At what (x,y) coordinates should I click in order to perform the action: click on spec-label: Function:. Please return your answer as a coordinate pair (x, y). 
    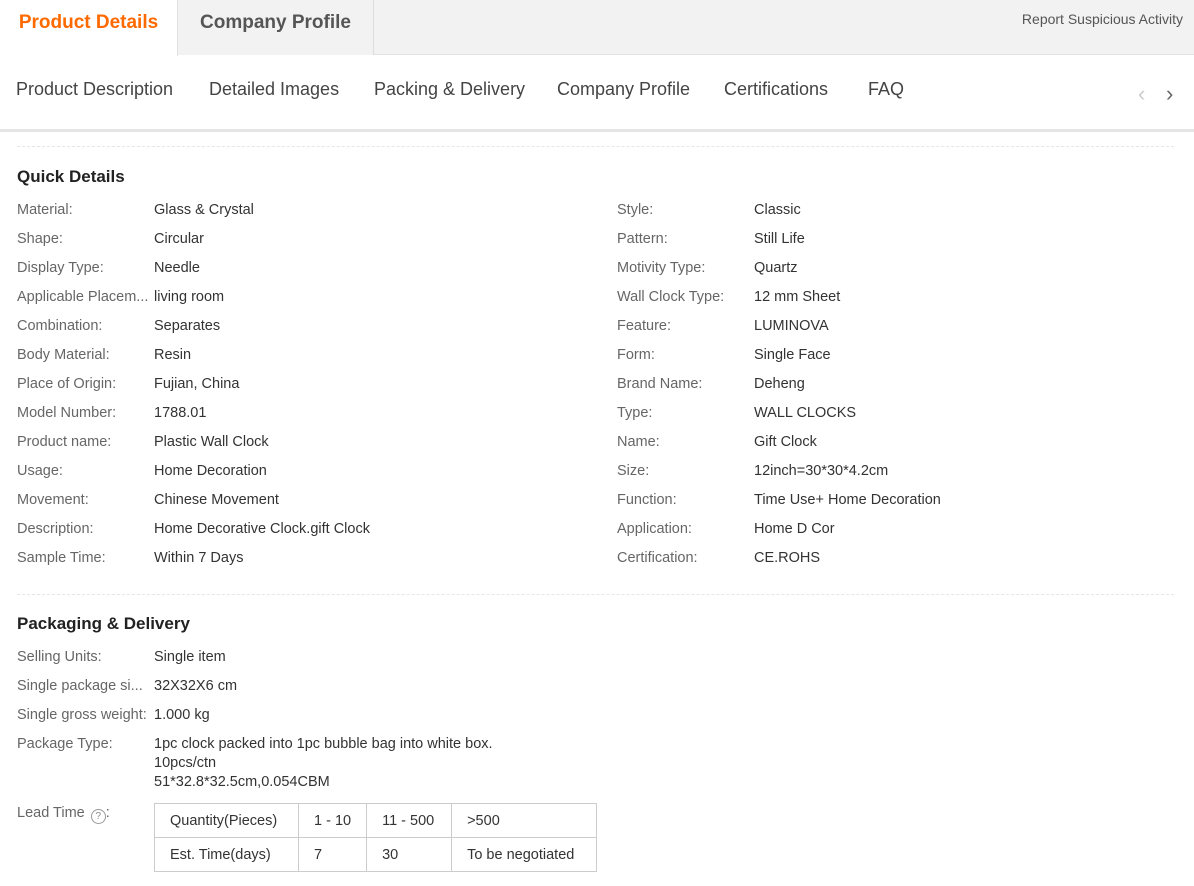
    Looking at the image, I should click on (647, 500).